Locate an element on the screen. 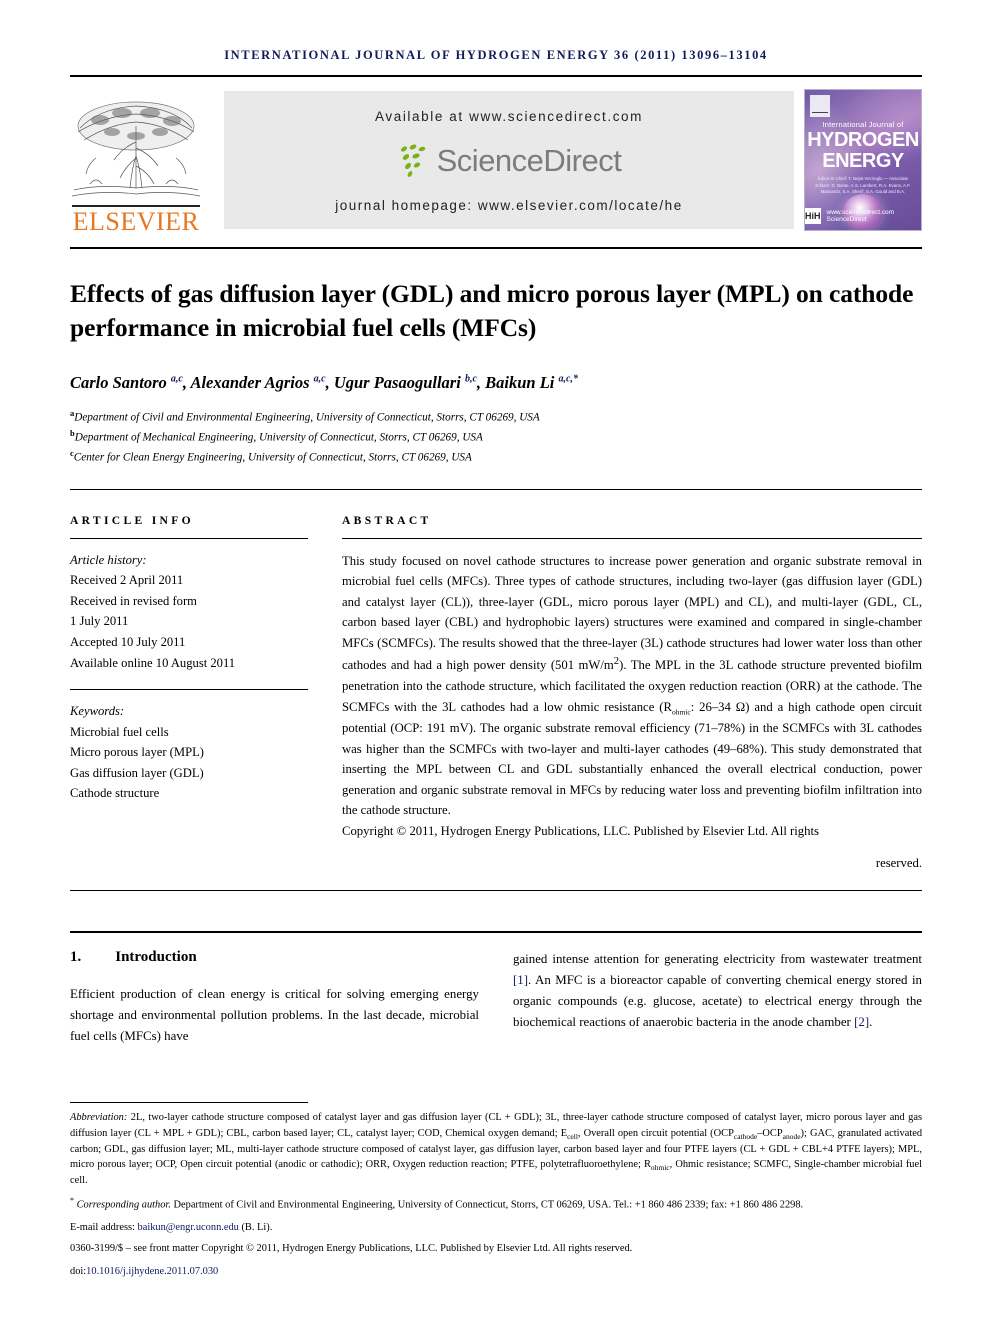  keywords-label: Keywords: is located at coordinates (97, 711).